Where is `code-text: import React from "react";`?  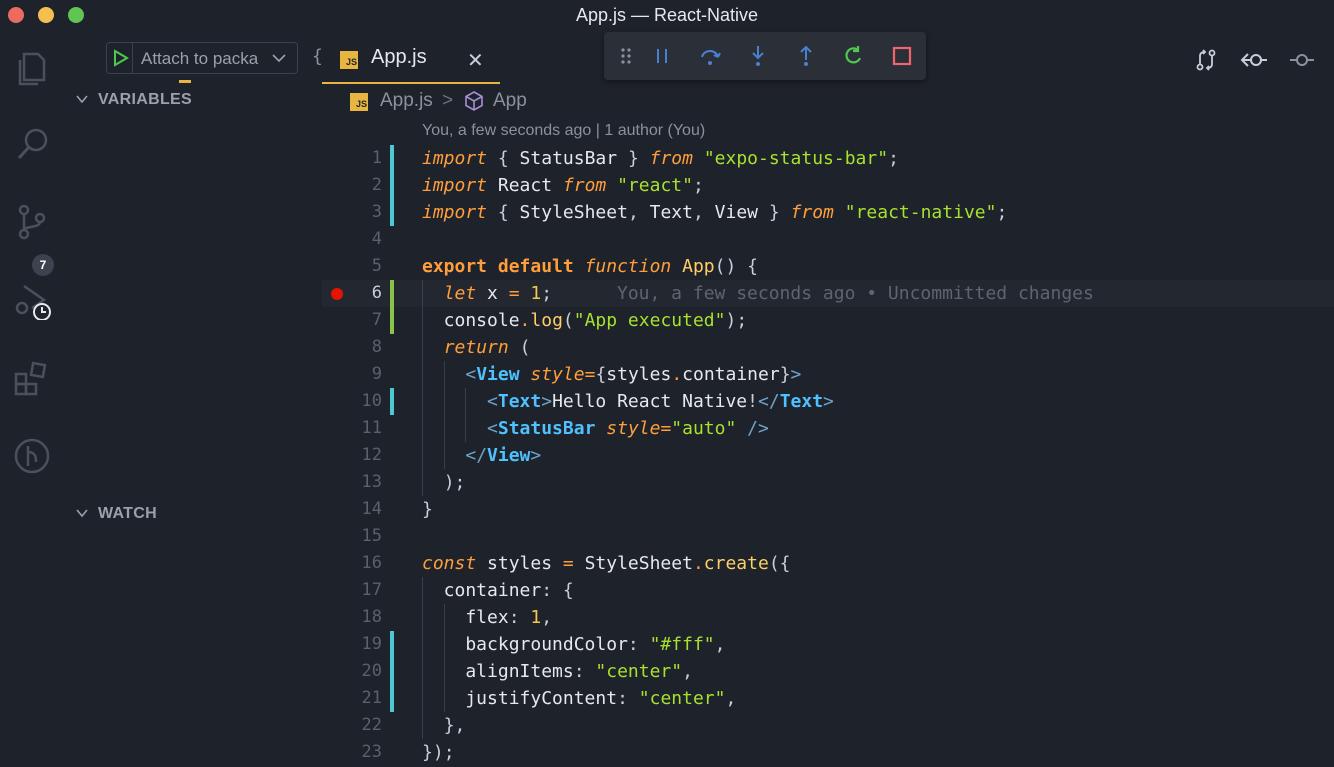 code-text: import React from "react"; is located at coordinates (563, 185).